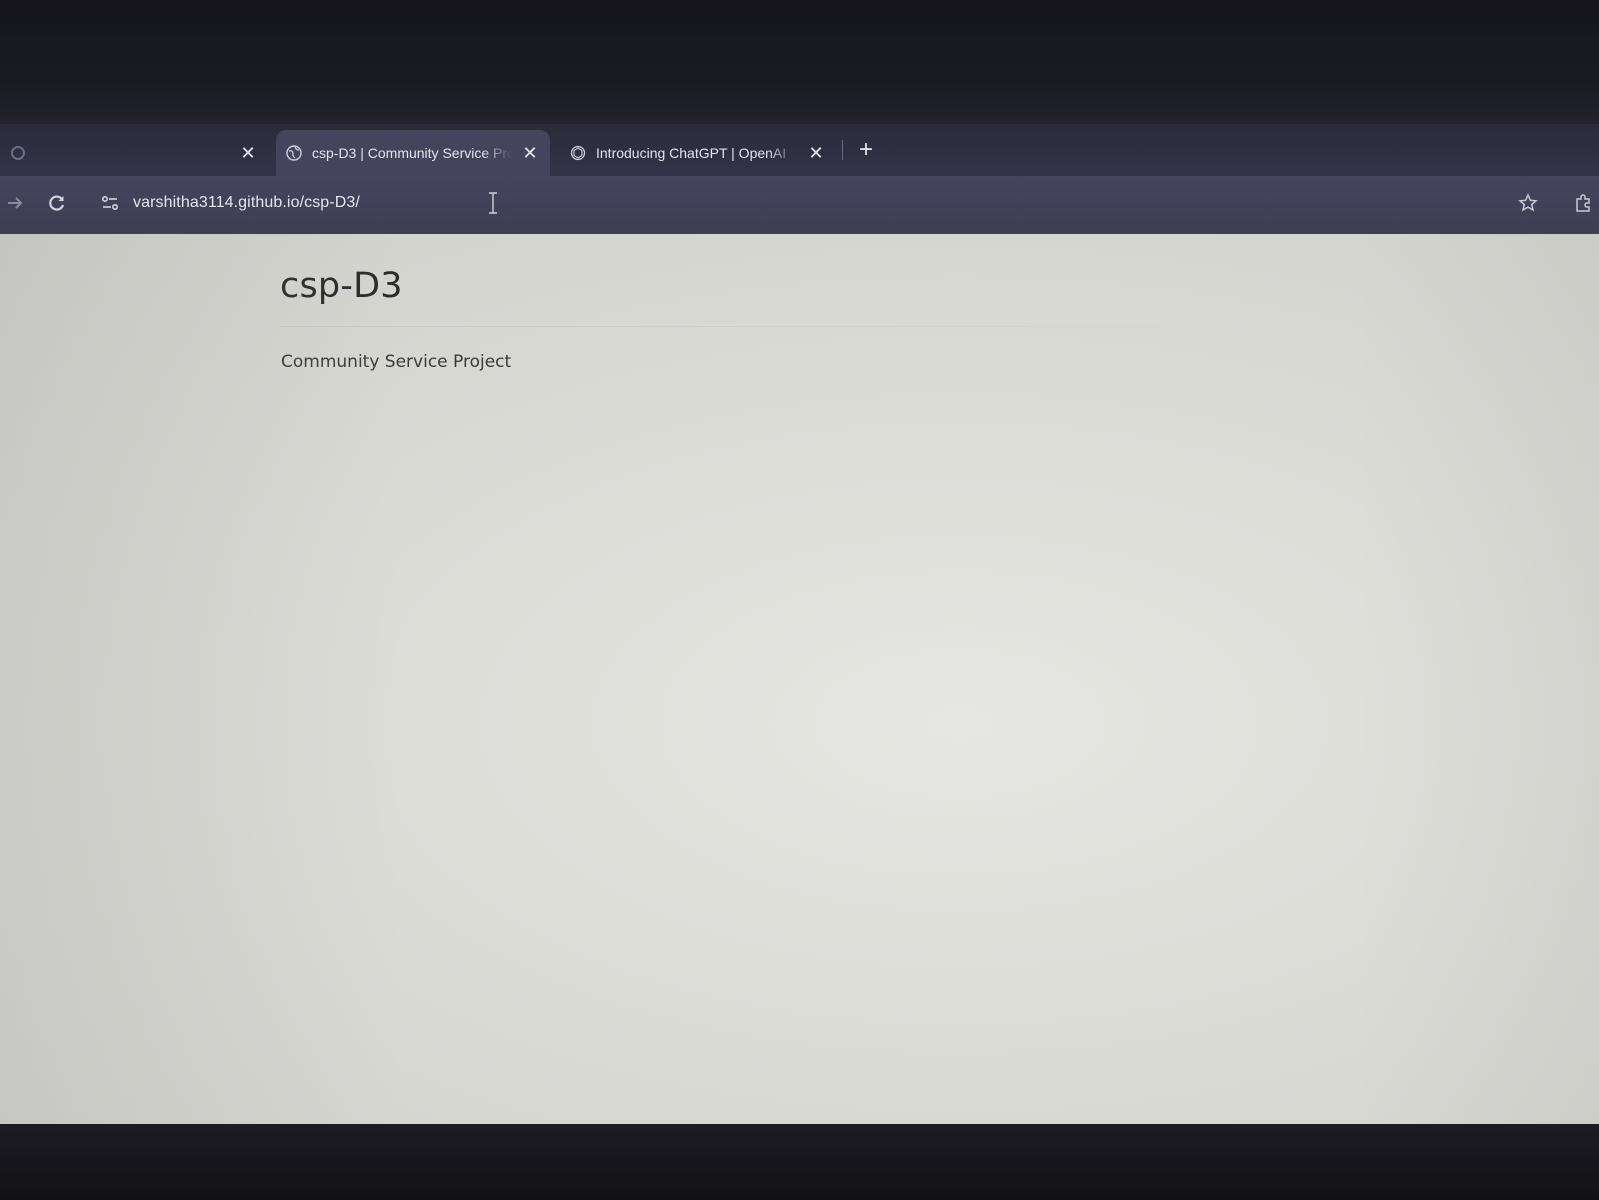 This screenshot has width=1599, height=1200. What do you see at coordinates (799, 1162) in the screenshot?
I see `monitor-bezel-bottom` at bounding box center [799, 1162].